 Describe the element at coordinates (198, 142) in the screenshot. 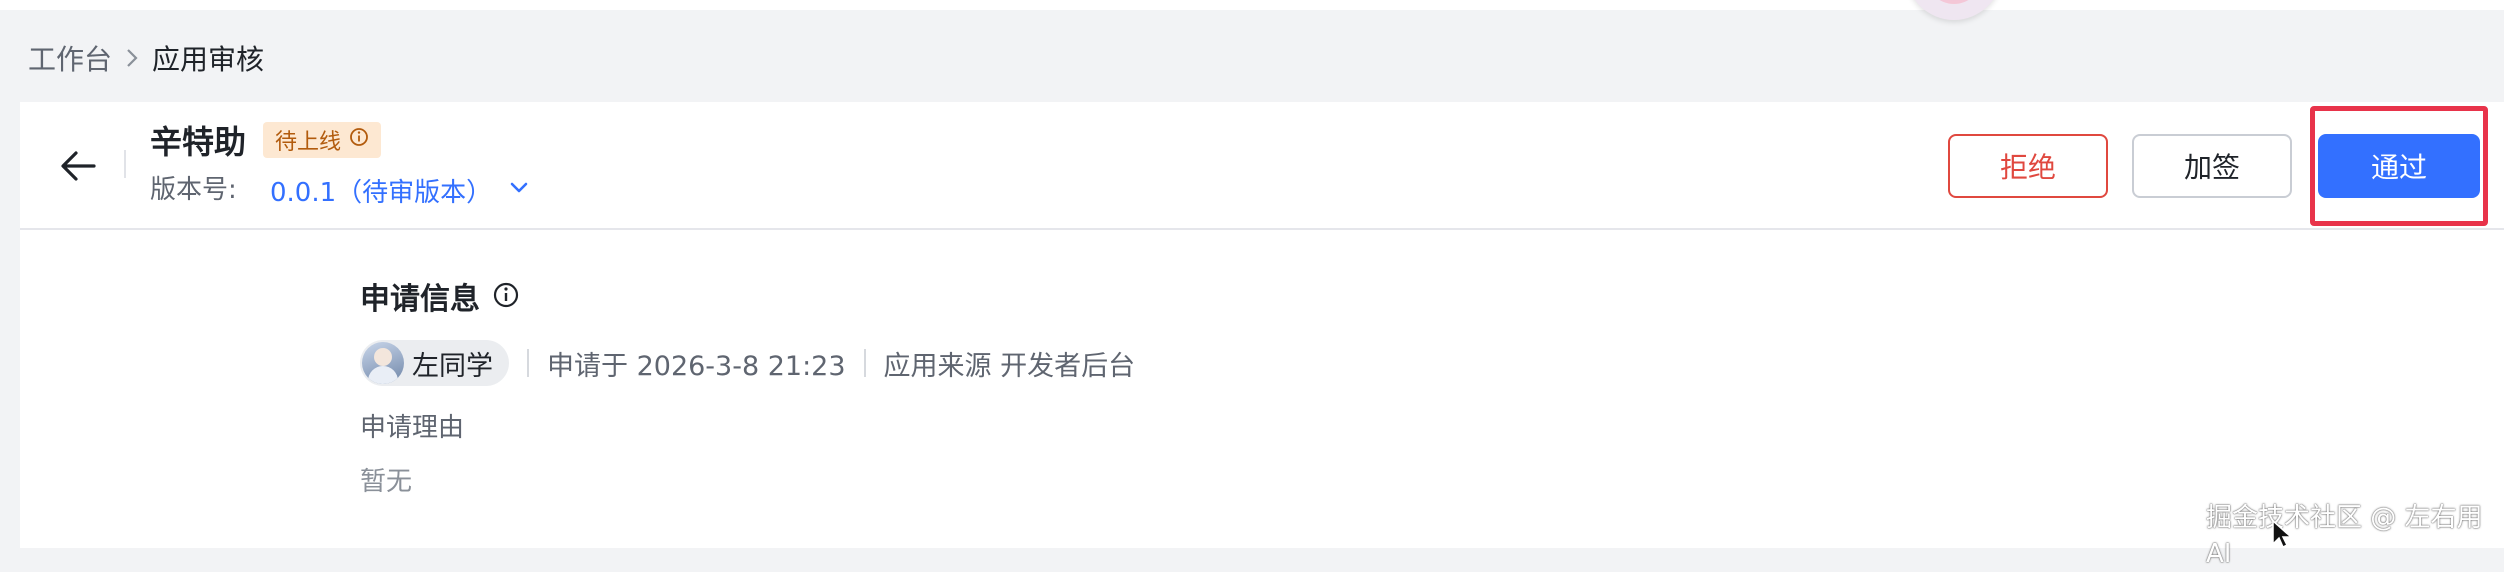

I see `app-name: 辛特助` at that location.